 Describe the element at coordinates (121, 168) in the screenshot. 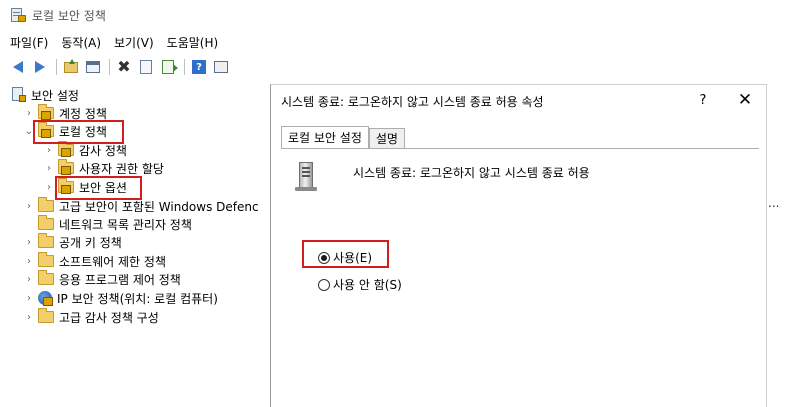

I see `tree-item-label: 사용자 권한 할당` at that location.